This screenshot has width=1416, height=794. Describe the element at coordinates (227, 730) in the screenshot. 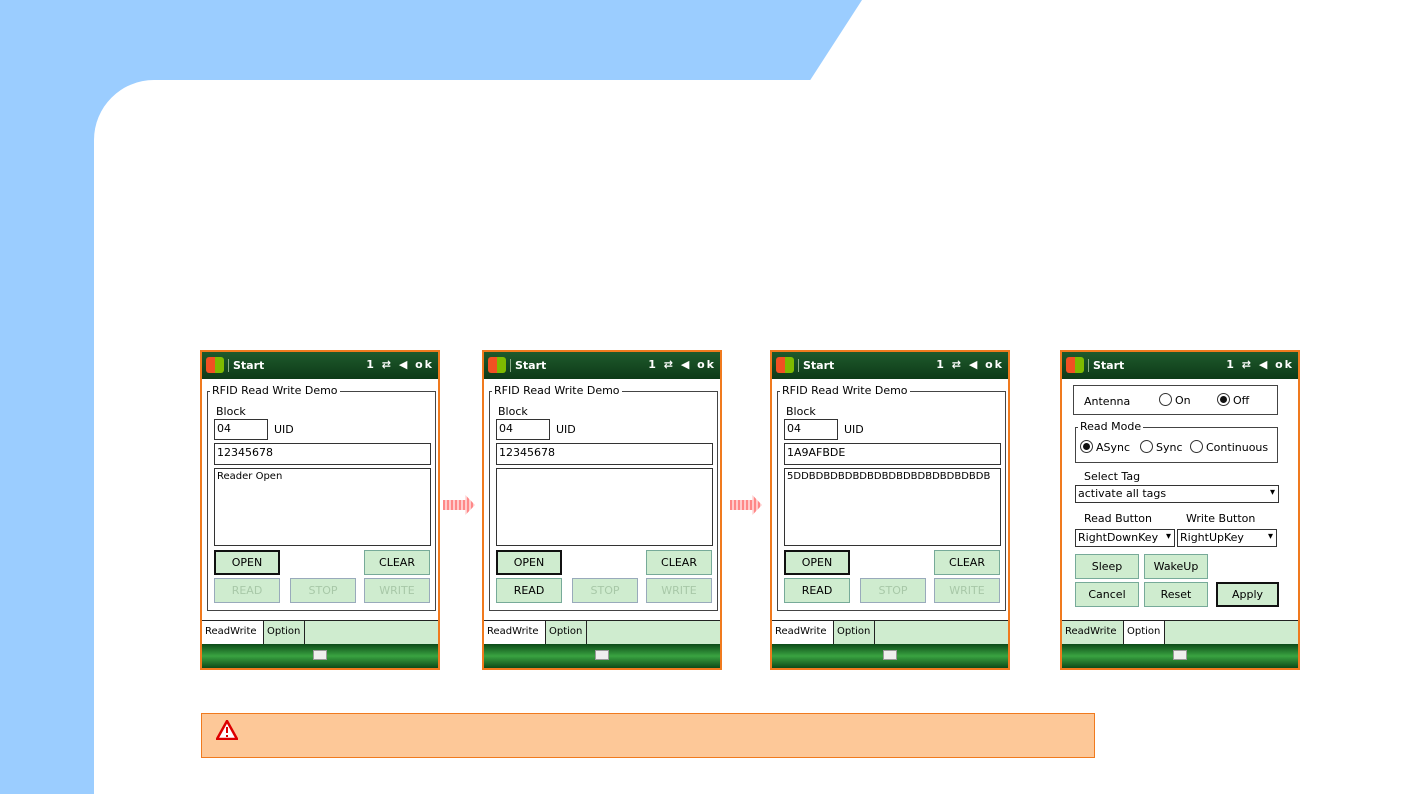

I see `warning-icon` at that location.